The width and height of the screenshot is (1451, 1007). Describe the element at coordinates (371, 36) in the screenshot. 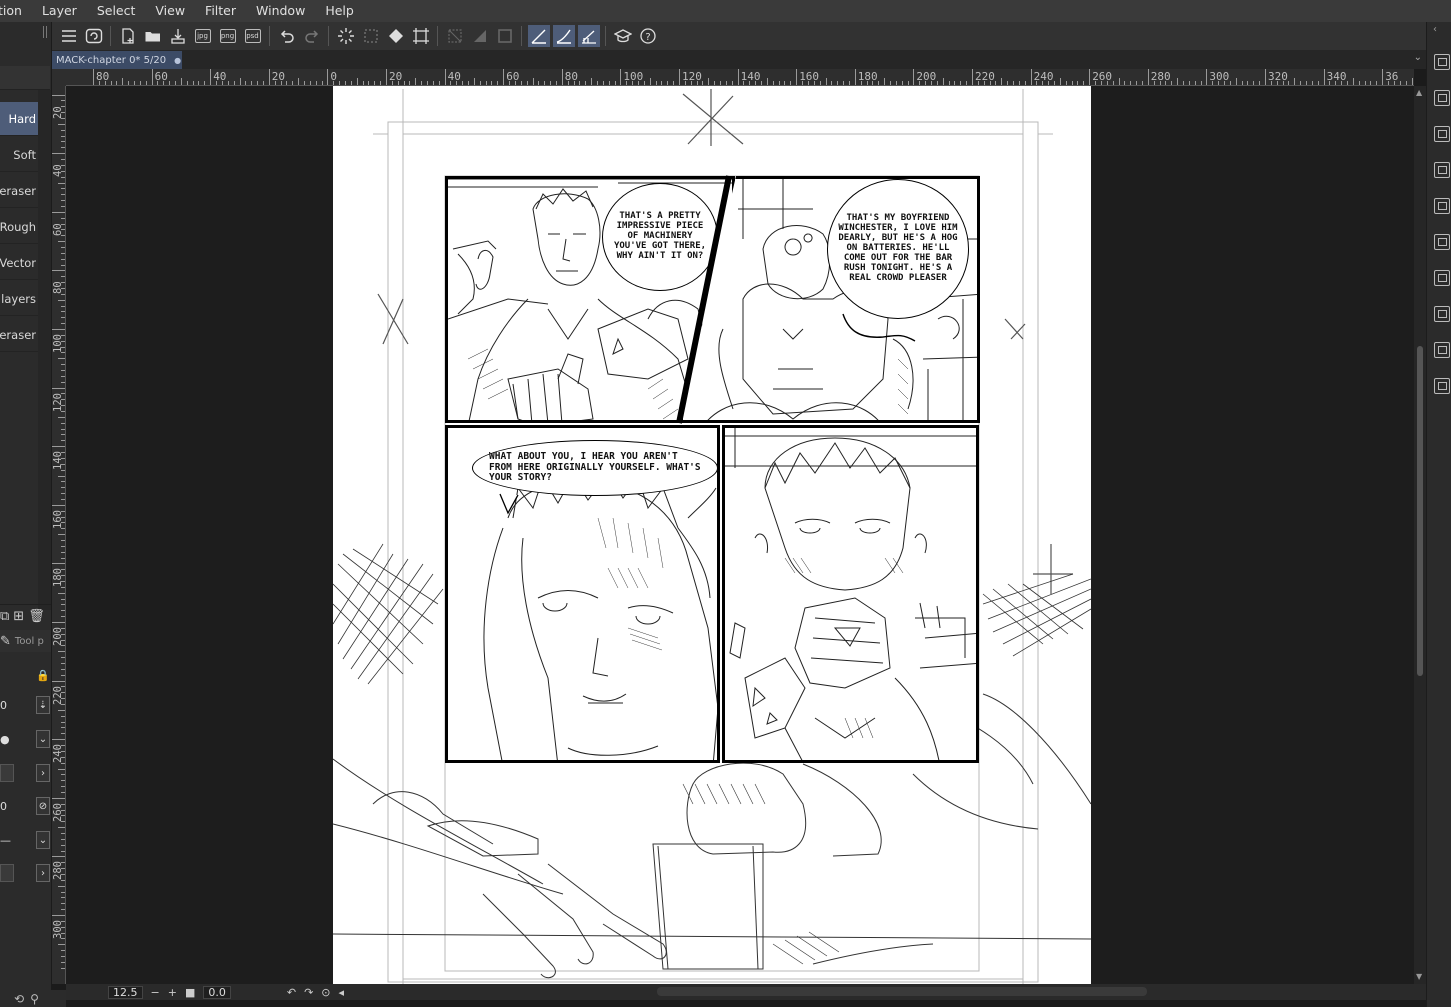

I see `selection-icon` at that location.